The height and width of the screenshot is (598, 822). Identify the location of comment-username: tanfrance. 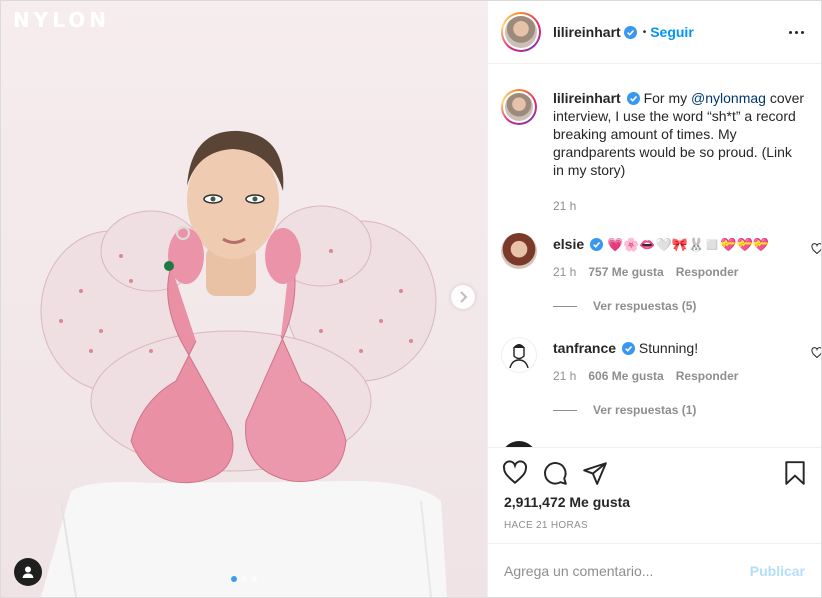
(584, 348).